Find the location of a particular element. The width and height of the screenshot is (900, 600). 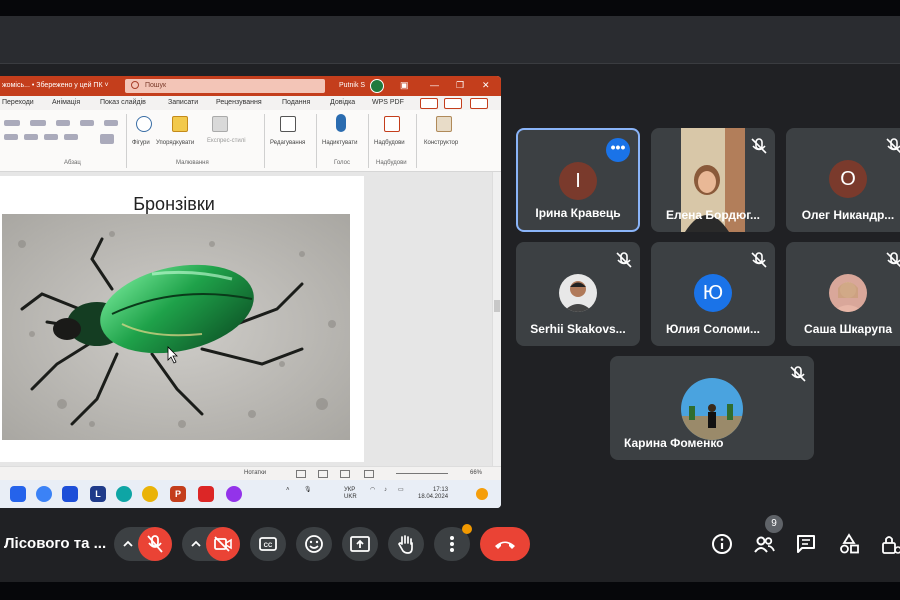

wifi-icon: ◠ is located at coordinates (372, 490).